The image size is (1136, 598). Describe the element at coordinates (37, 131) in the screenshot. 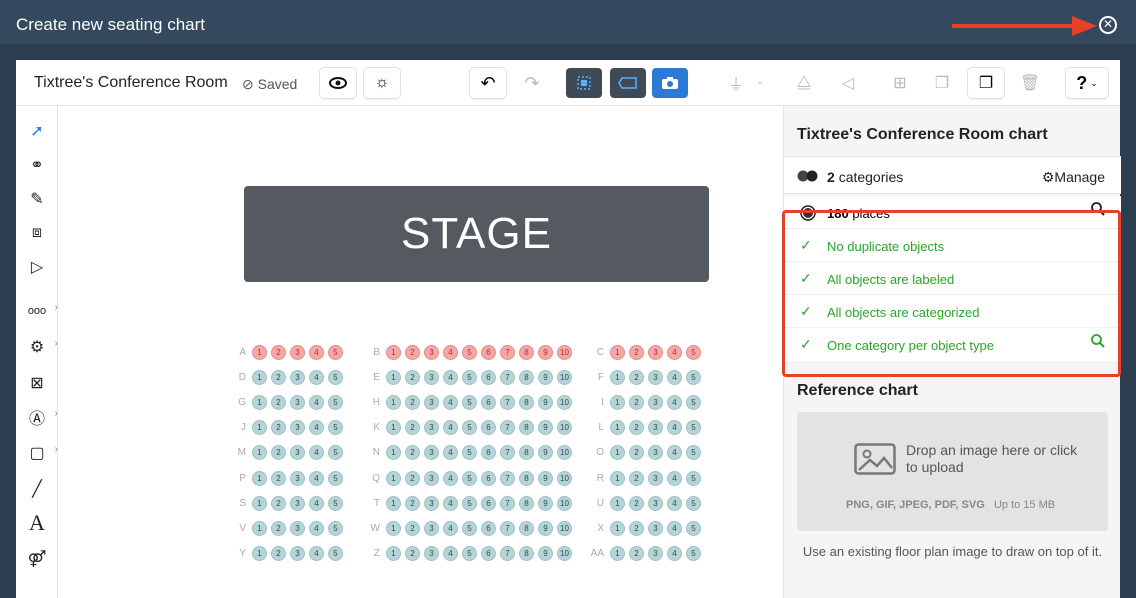

I see `pointer-tool-icon: ➚` at that location.